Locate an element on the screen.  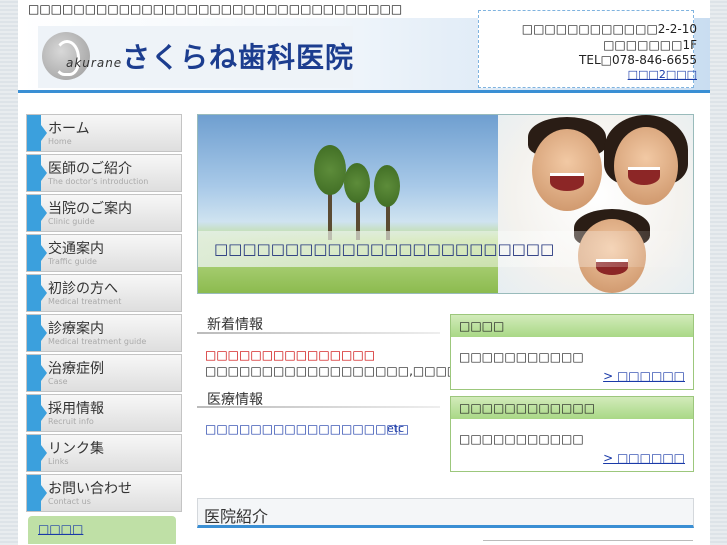
nav-label: 医師のご紹介 is located at coordinates (90, 169).